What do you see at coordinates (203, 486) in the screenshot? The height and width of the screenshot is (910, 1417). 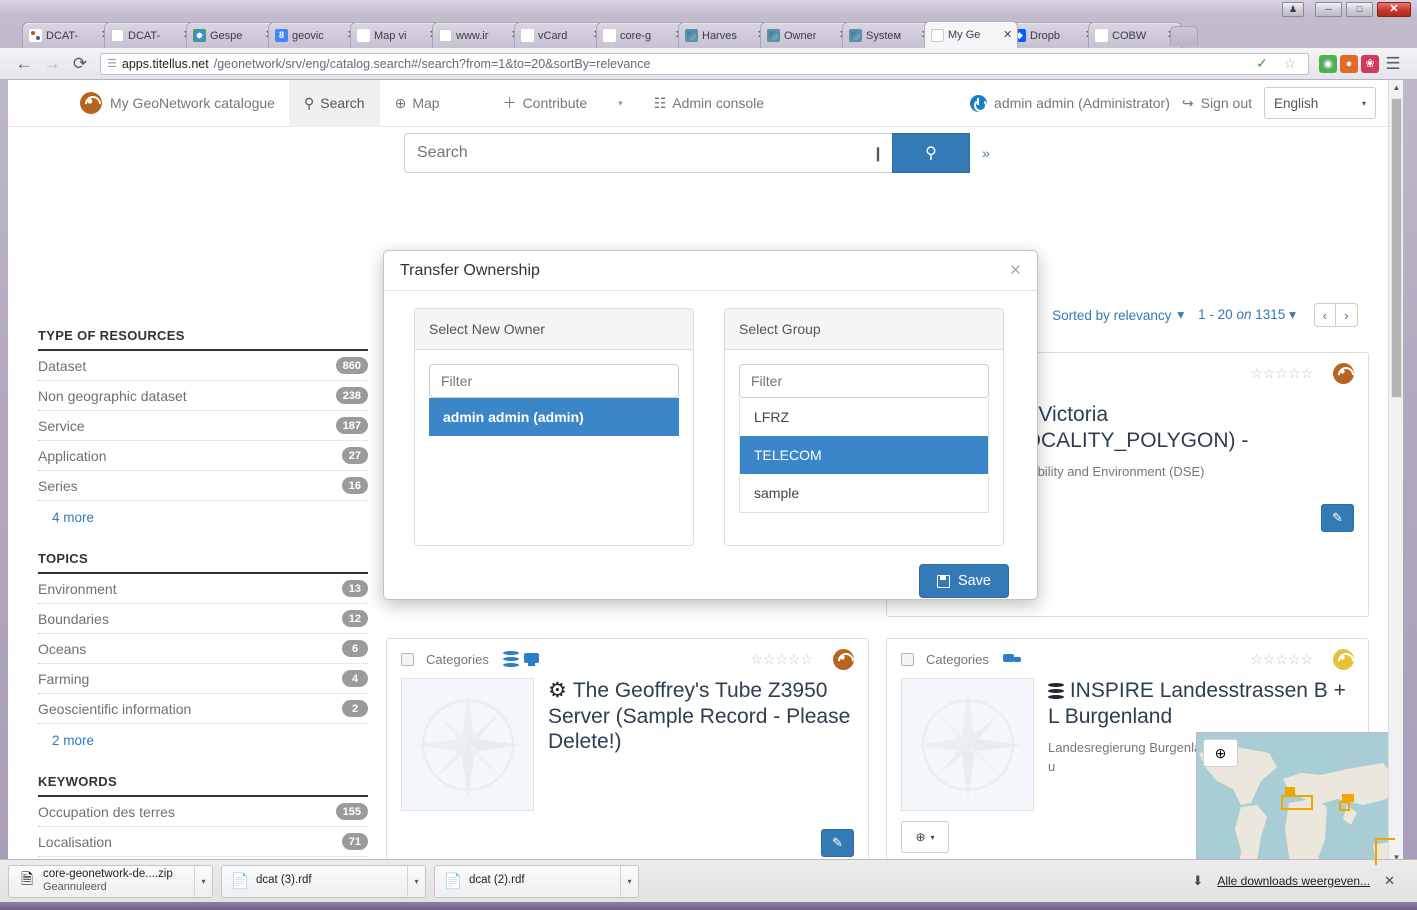 I see `facet-item: Series 16` at bounding box center [203, 486].